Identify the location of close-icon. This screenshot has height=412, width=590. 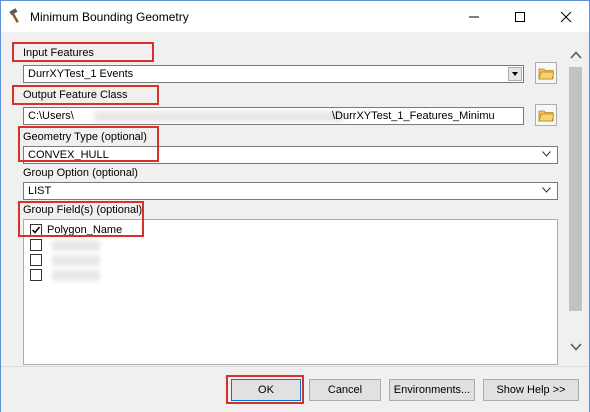
(566, 17).